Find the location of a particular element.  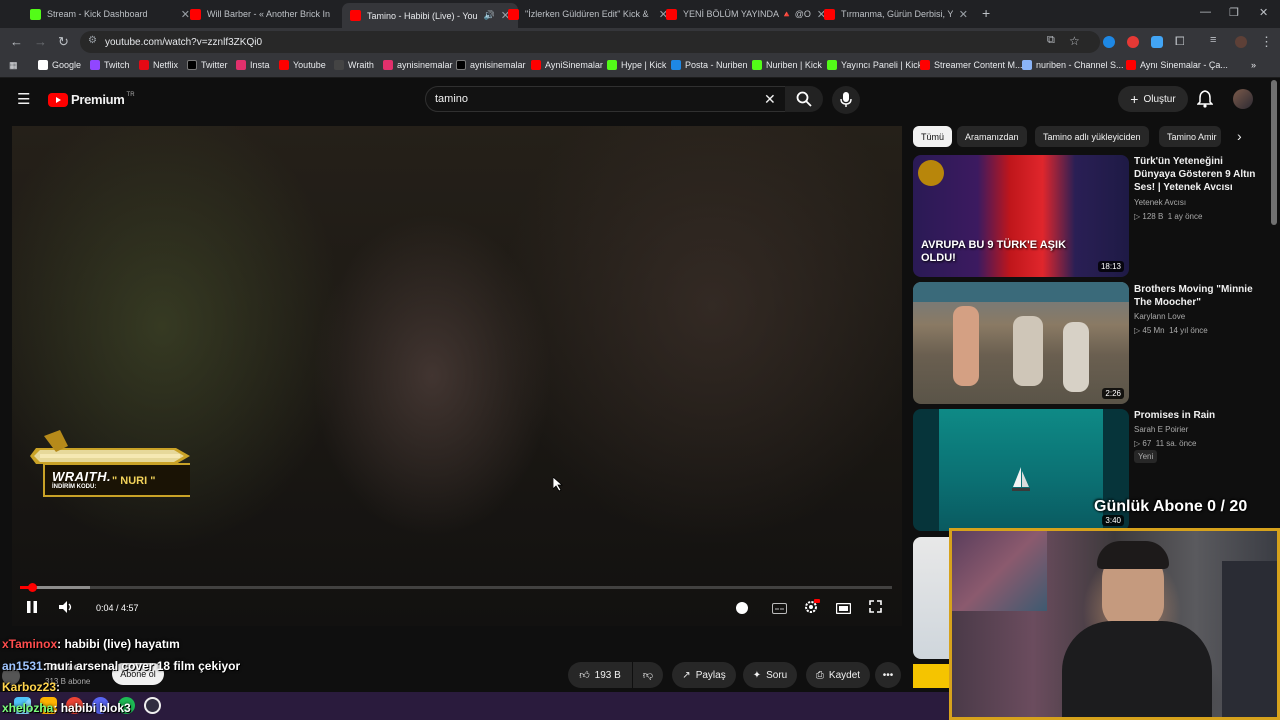

search-input-value: tamino is located at coordinates (452, 99).